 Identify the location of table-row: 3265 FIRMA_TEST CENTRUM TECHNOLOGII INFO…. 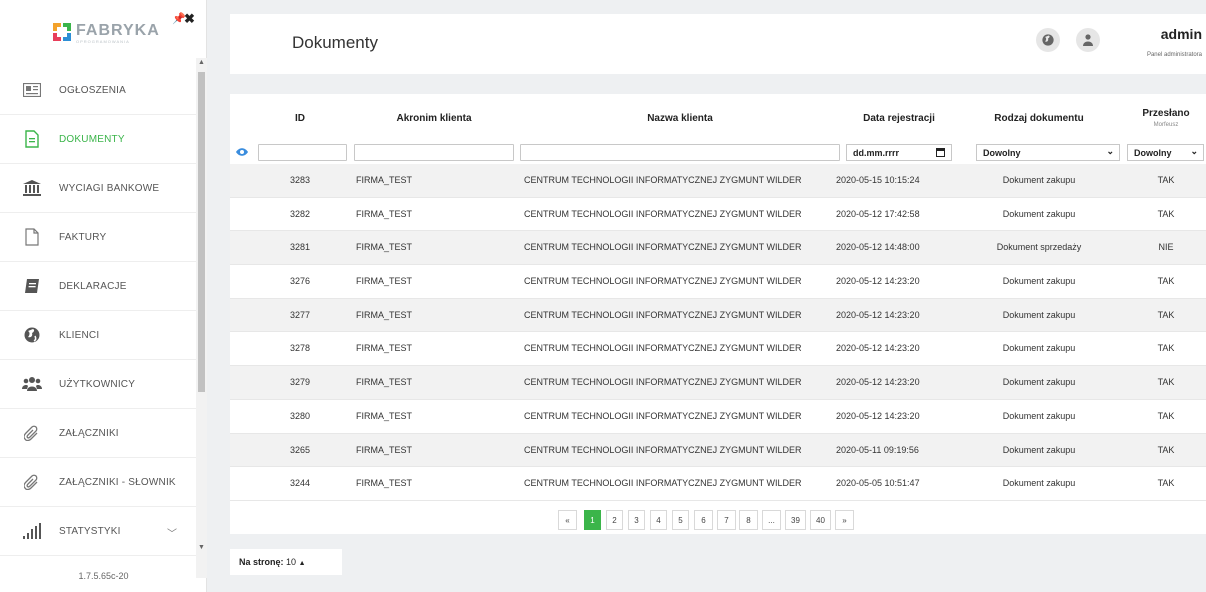
(718, 450).